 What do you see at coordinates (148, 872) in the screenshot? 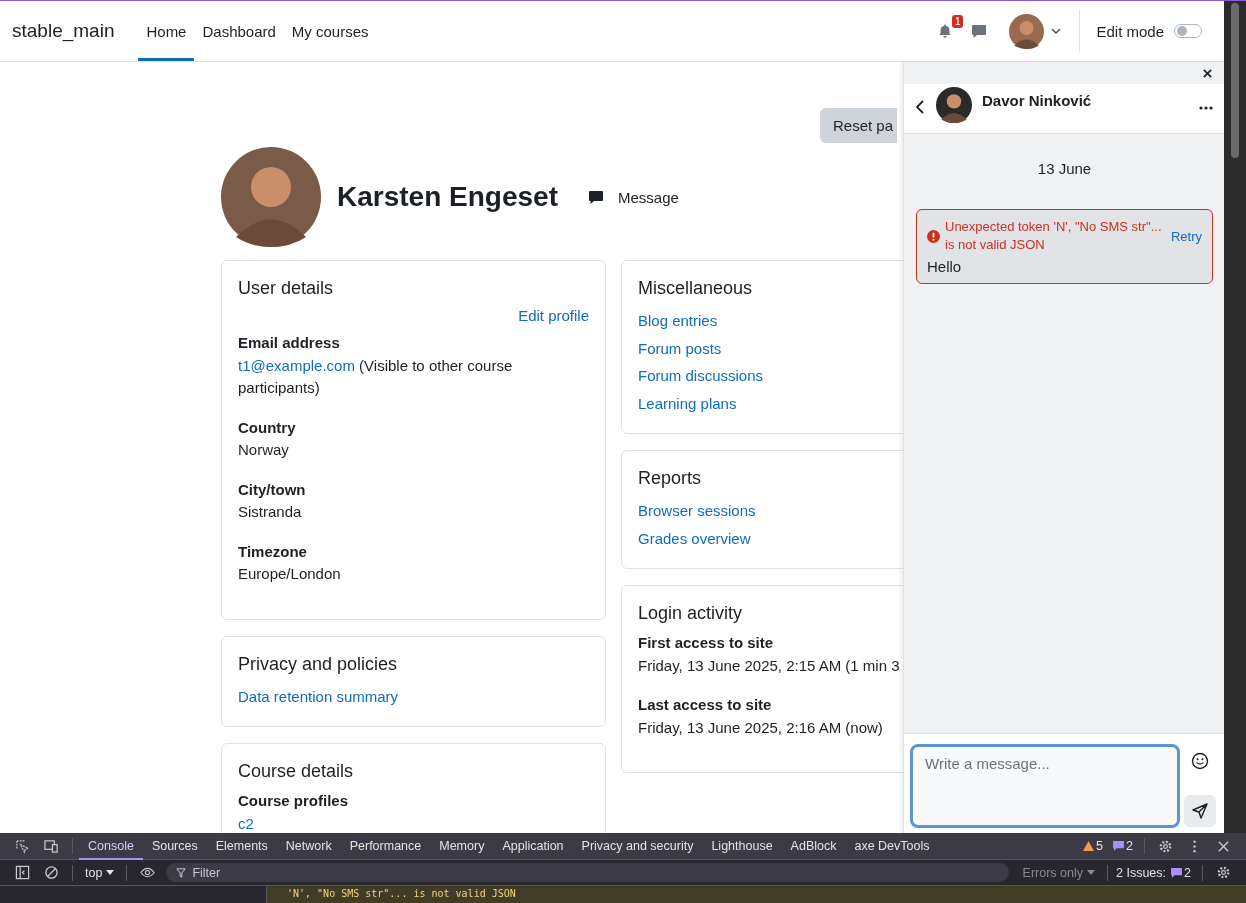
I see `eye-icon` at bounding box center [148, 872].